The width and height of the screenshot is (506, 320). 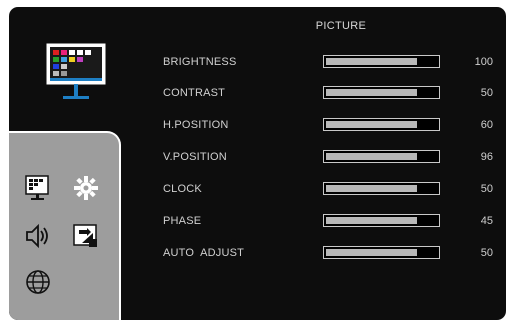 What do you see at coordinates (182, 221) in the screenshot?
I see `item-label: PHASE` at bounding box center [182, 221].